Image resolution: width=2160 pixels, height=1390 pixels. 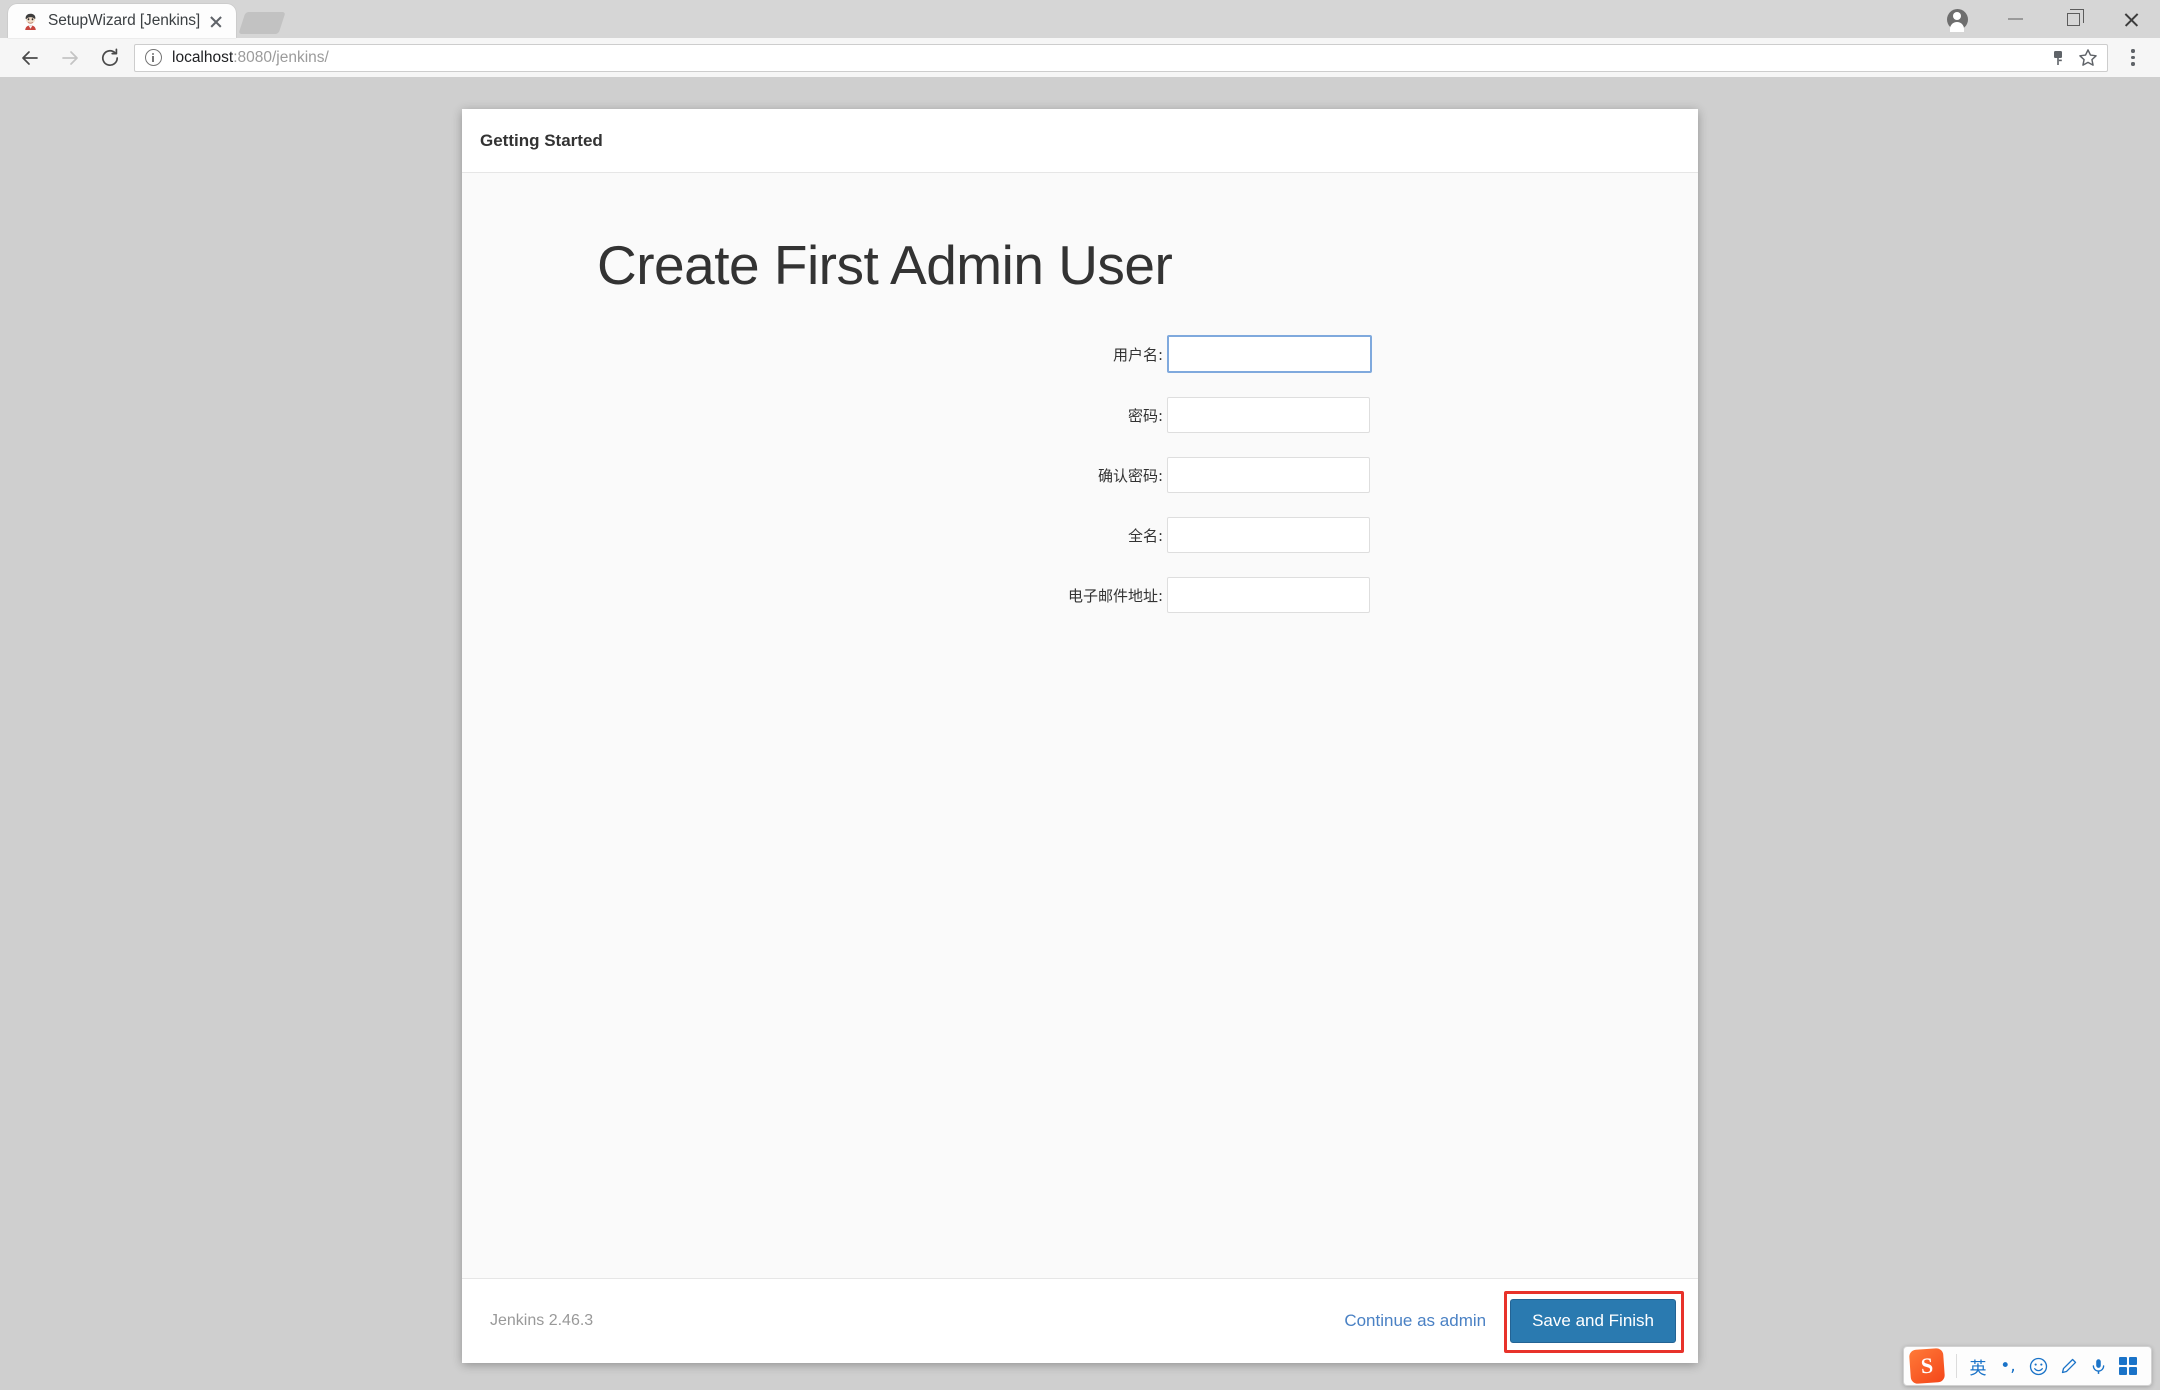 I want to click on apps-grid-icon, so click(x=2128, y=1366).